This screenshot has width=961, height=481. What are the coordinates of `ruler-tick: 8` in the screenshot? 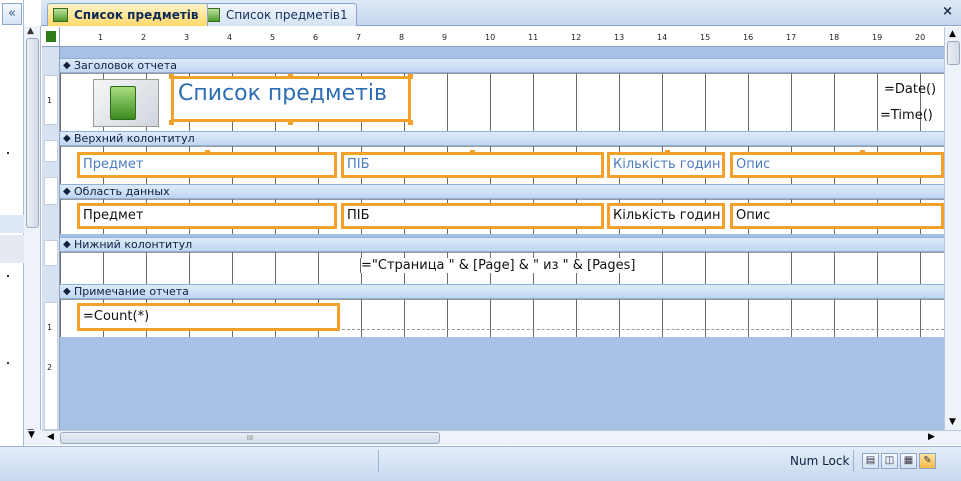 It's located at (402, 37).